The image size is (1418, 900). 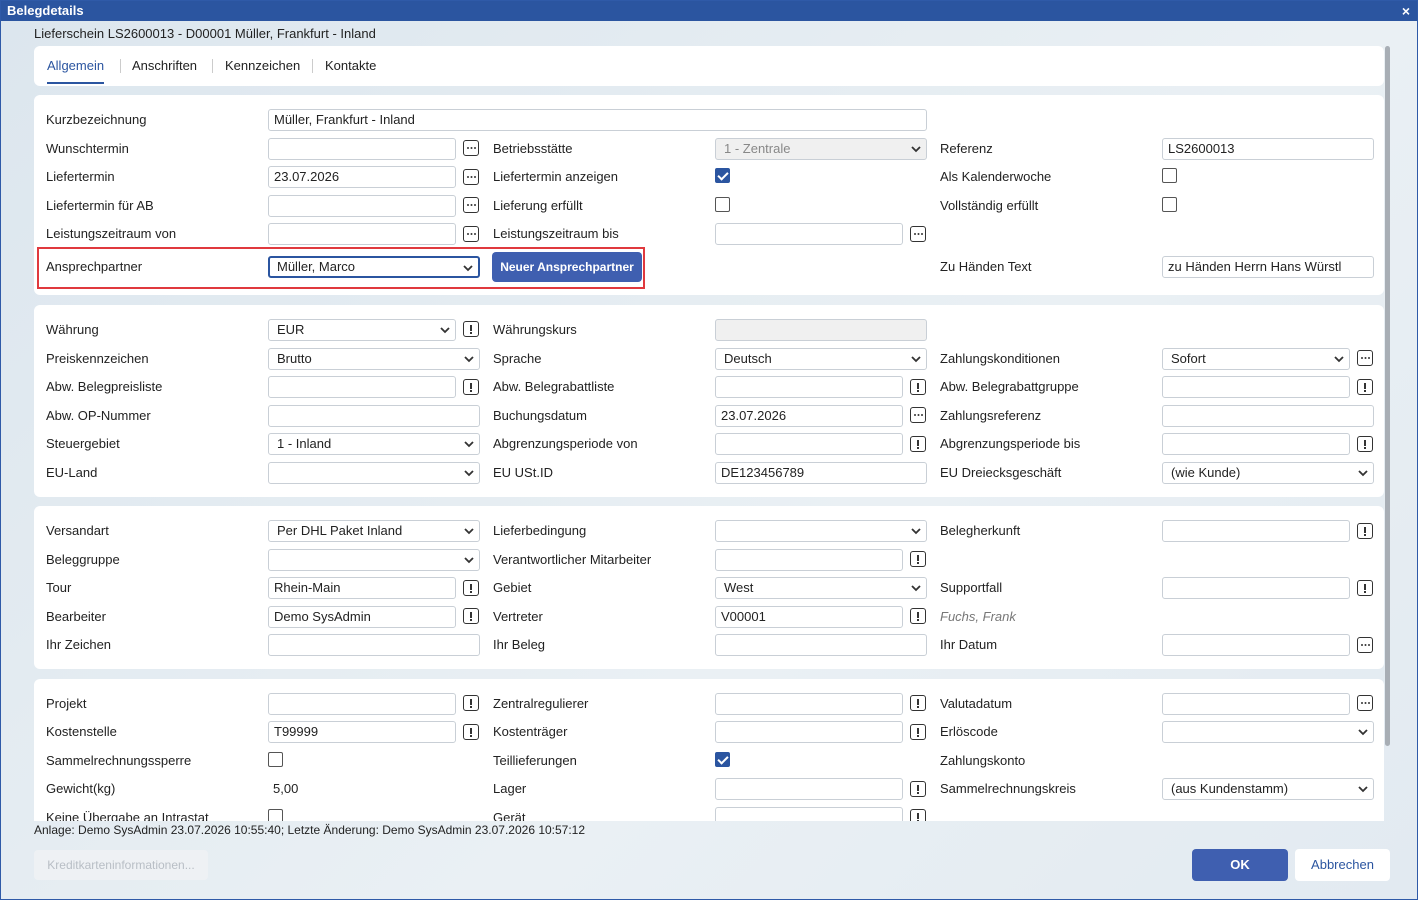 I want to click on vollstaendig-erfuellt-checkbox, so click(x=1169, y=204).